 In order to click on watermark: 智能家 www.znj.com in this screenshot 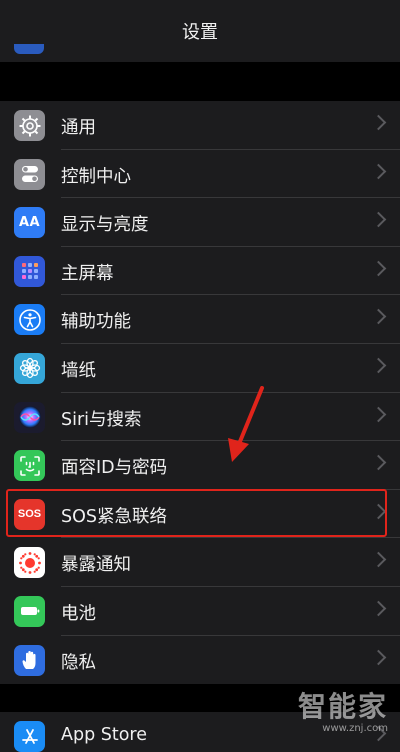, I will do `click(343, 709)`.